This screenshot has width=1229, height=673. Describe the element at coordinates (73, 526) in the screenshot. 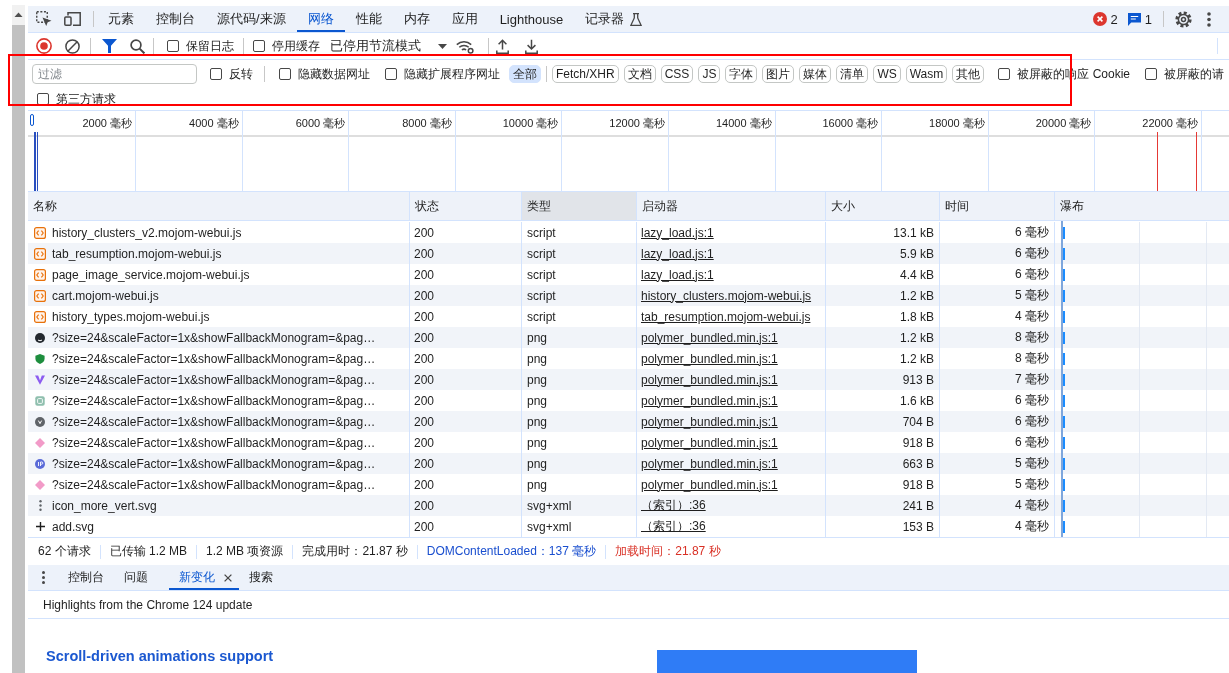

I see `file-name: add.svg` at that location.